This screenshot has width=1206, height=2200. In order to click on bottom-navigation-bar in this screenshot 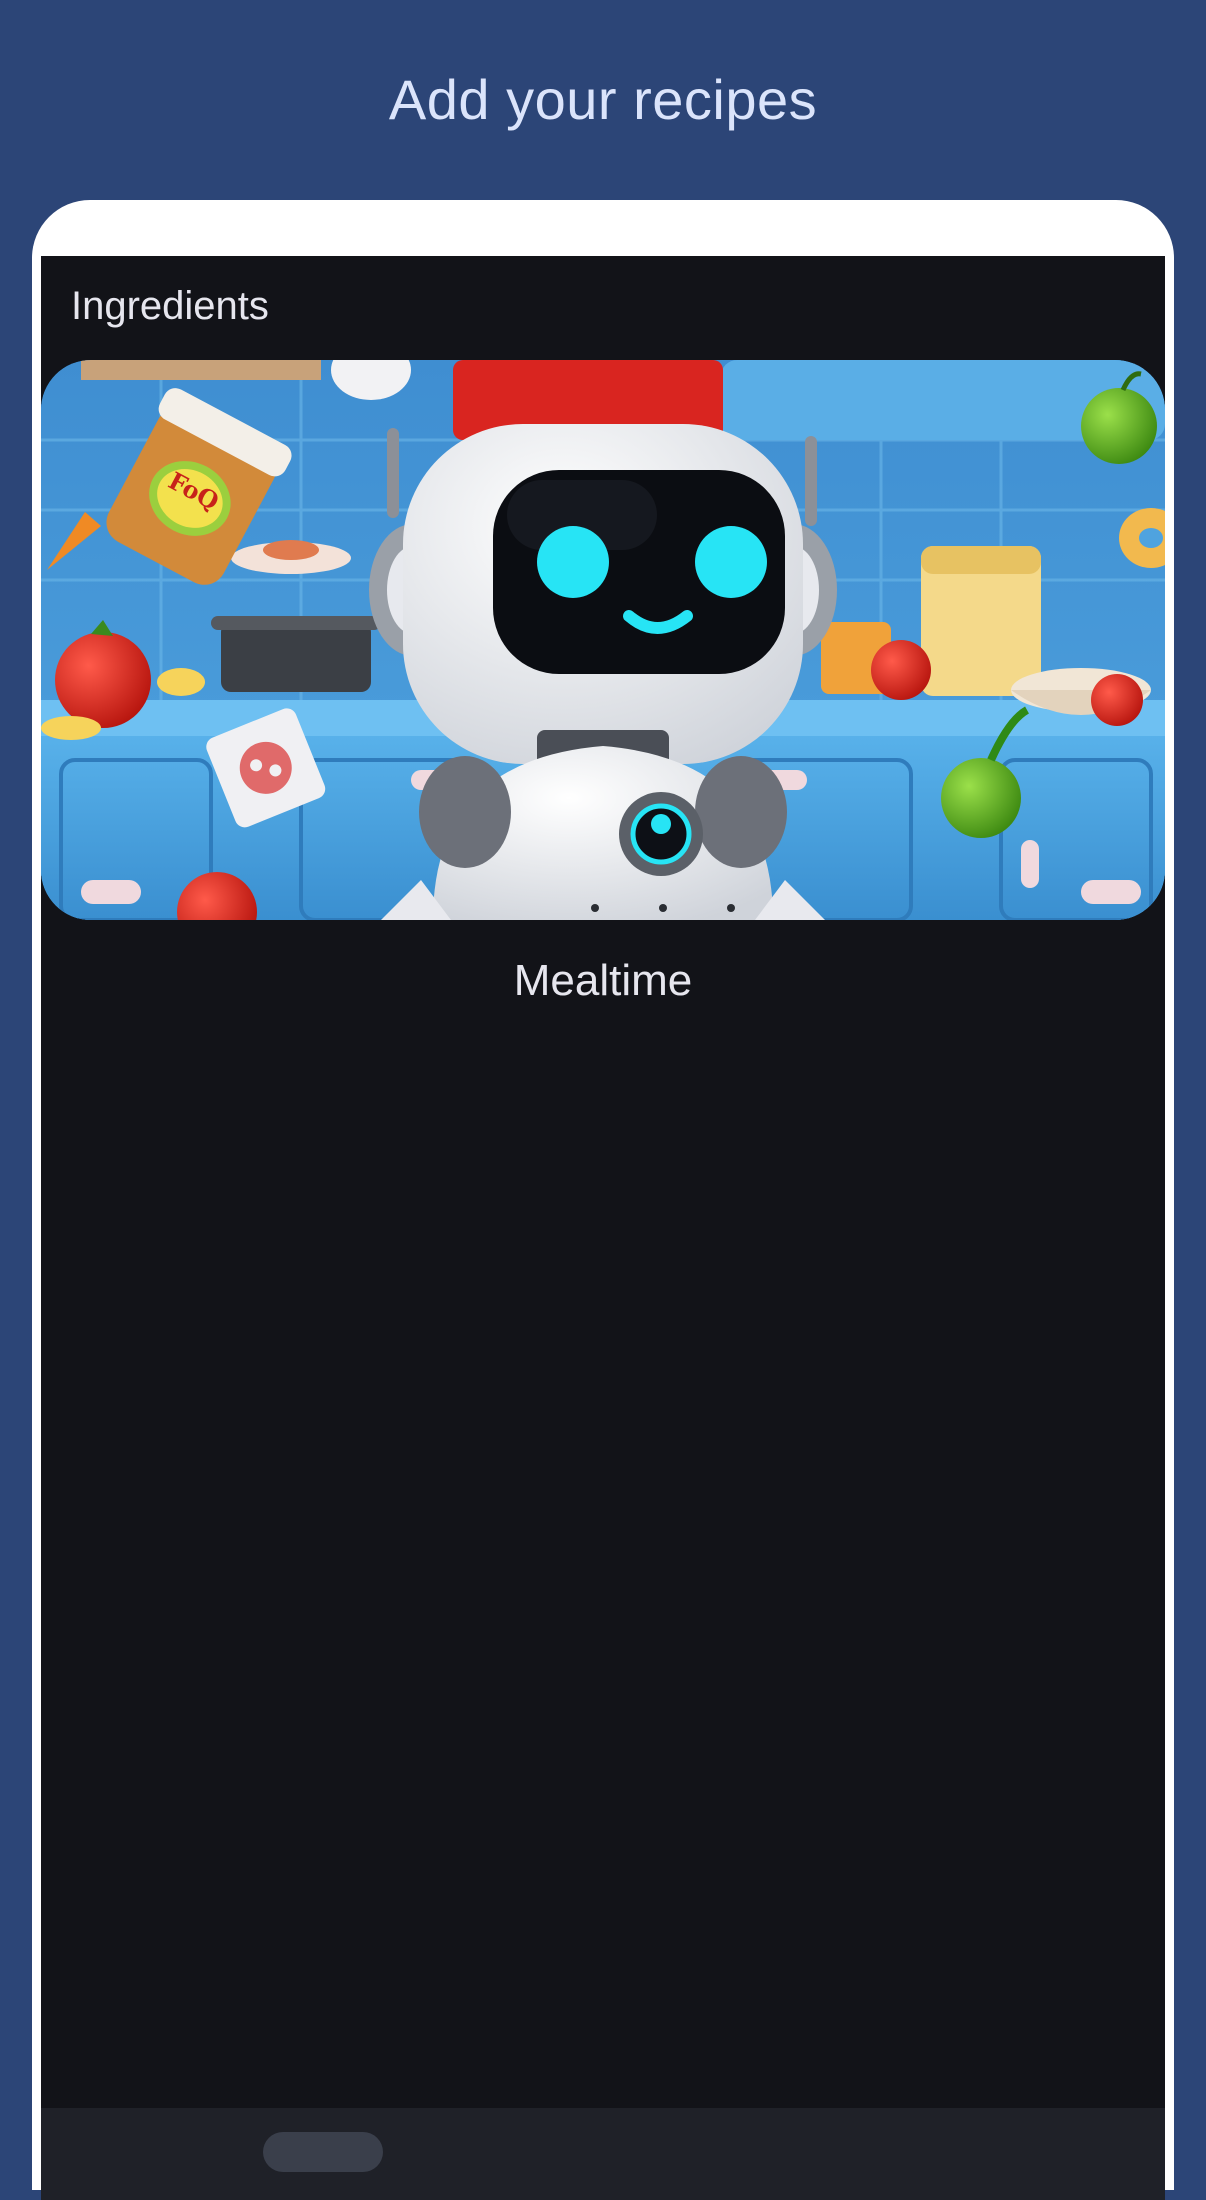, I will do `click(603, 2154)`.